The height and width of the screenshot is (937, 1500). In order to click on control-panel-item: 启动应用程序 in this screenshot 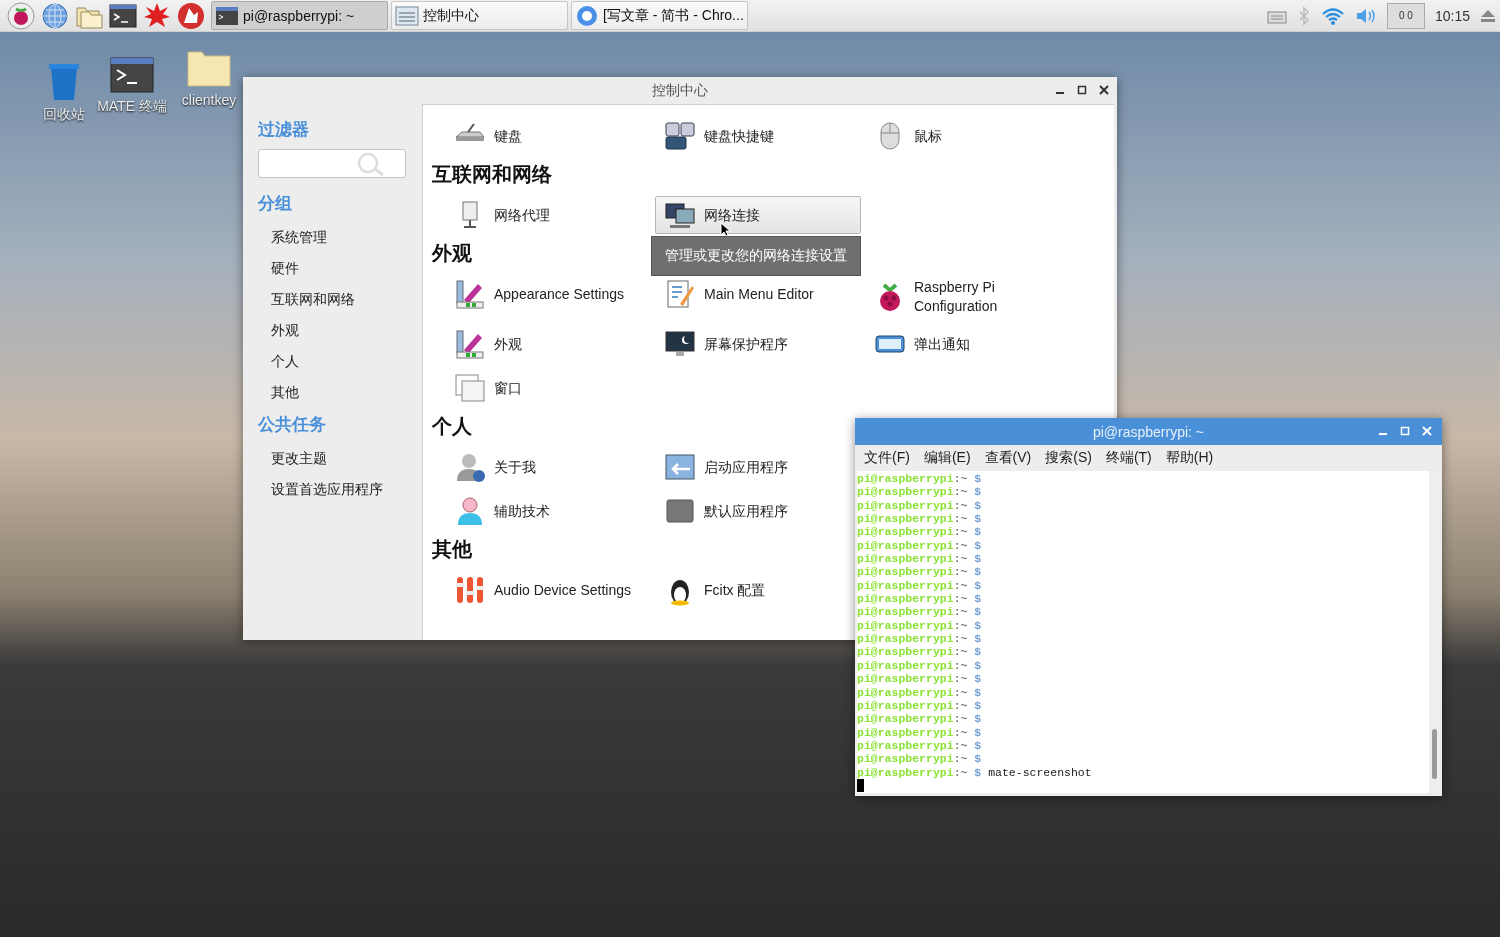, I will do `click(724, 467)`.